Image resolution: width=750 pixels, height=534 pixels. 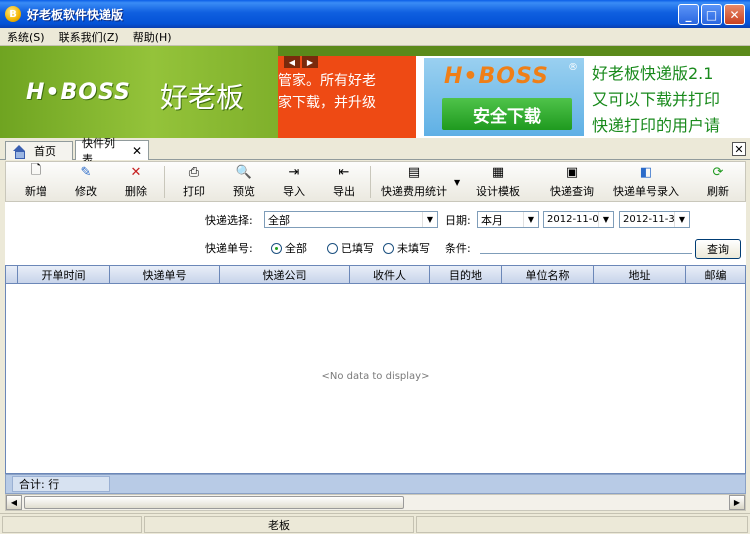 What do you see at coordinates (582, 524) in the screenshot?
I see `status-cell` at bounding box center [582, 524].